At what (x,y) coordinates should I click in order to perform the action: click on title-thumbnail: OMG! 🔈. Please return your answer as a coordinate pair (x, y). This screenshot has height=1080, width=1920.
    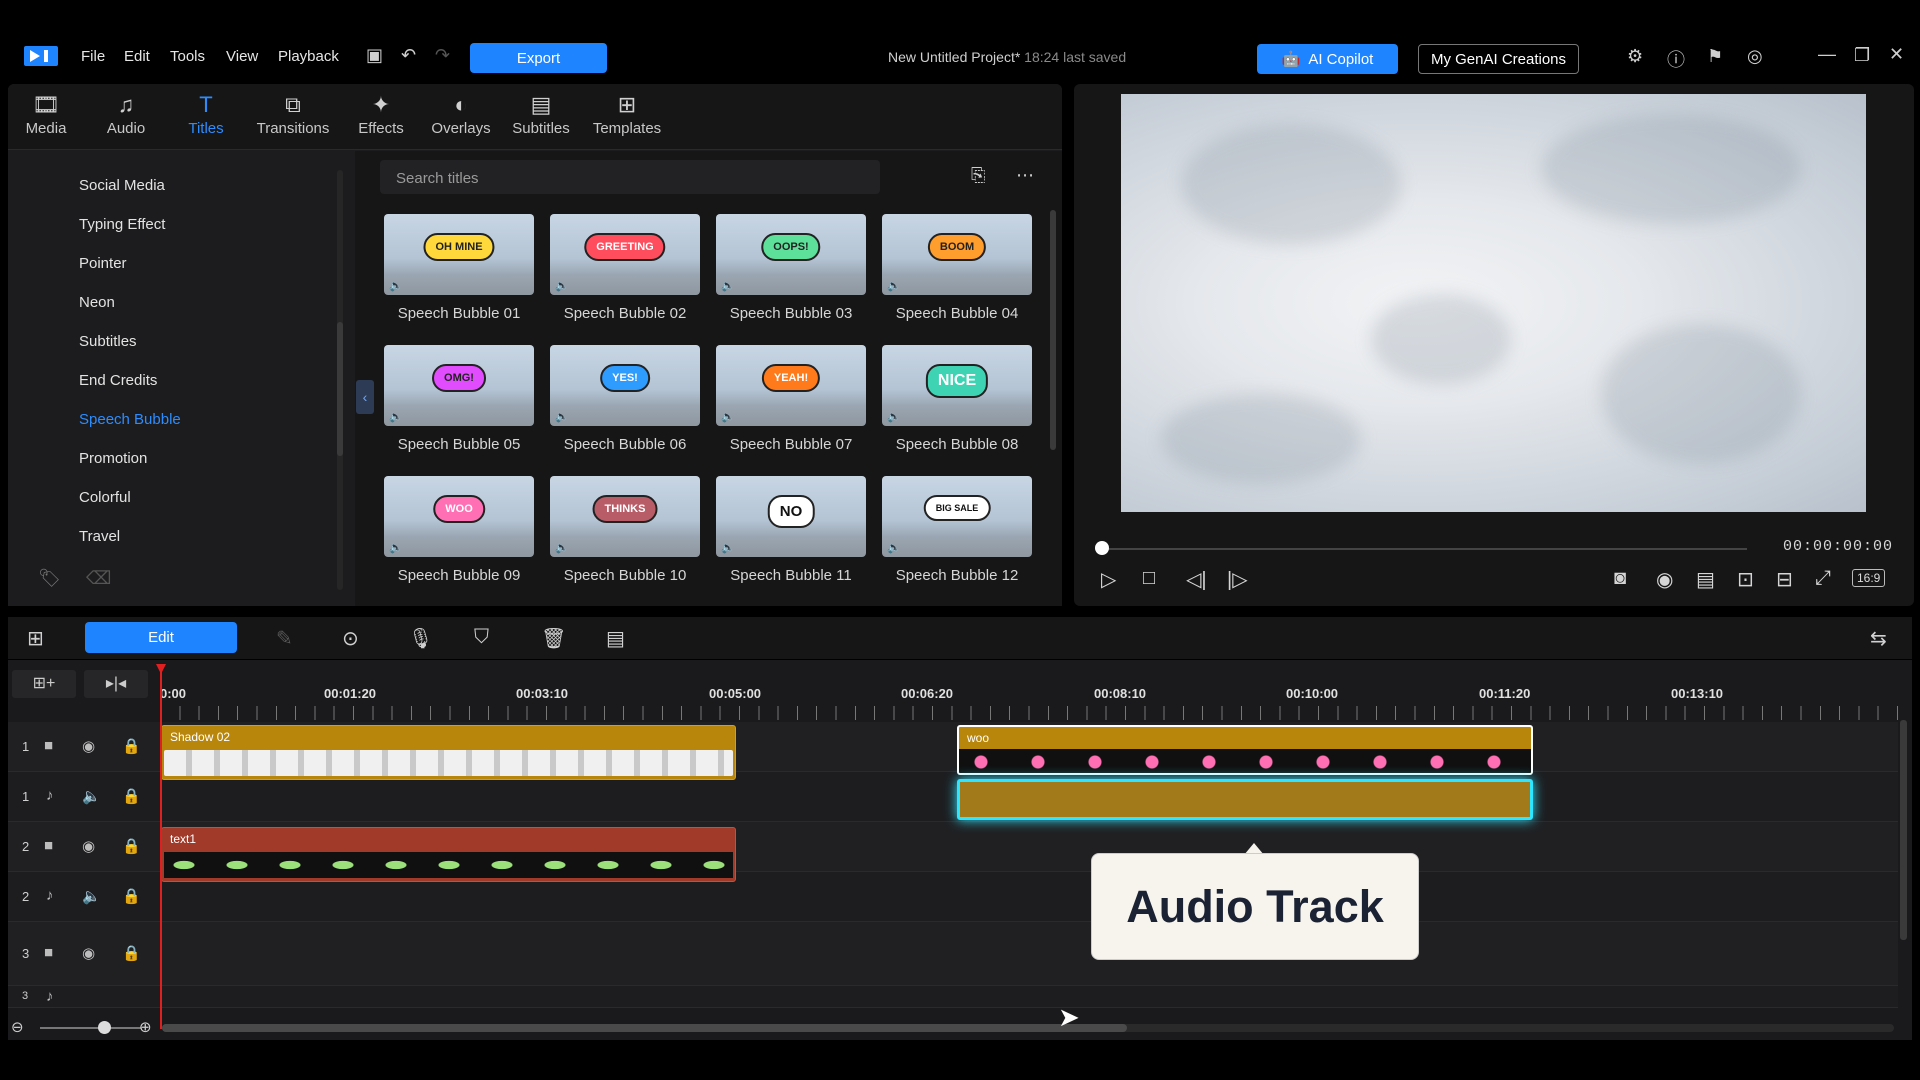
    Looking at the image, I should click on (459, 385).